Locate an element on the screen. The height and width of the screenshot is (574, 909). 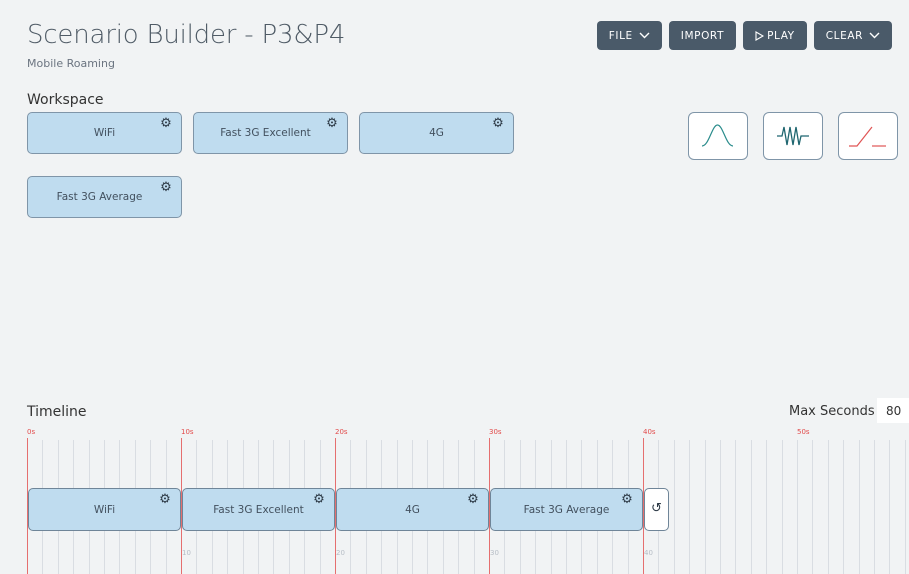
timeline-label: Timeline is located at coordinates (57, 412).